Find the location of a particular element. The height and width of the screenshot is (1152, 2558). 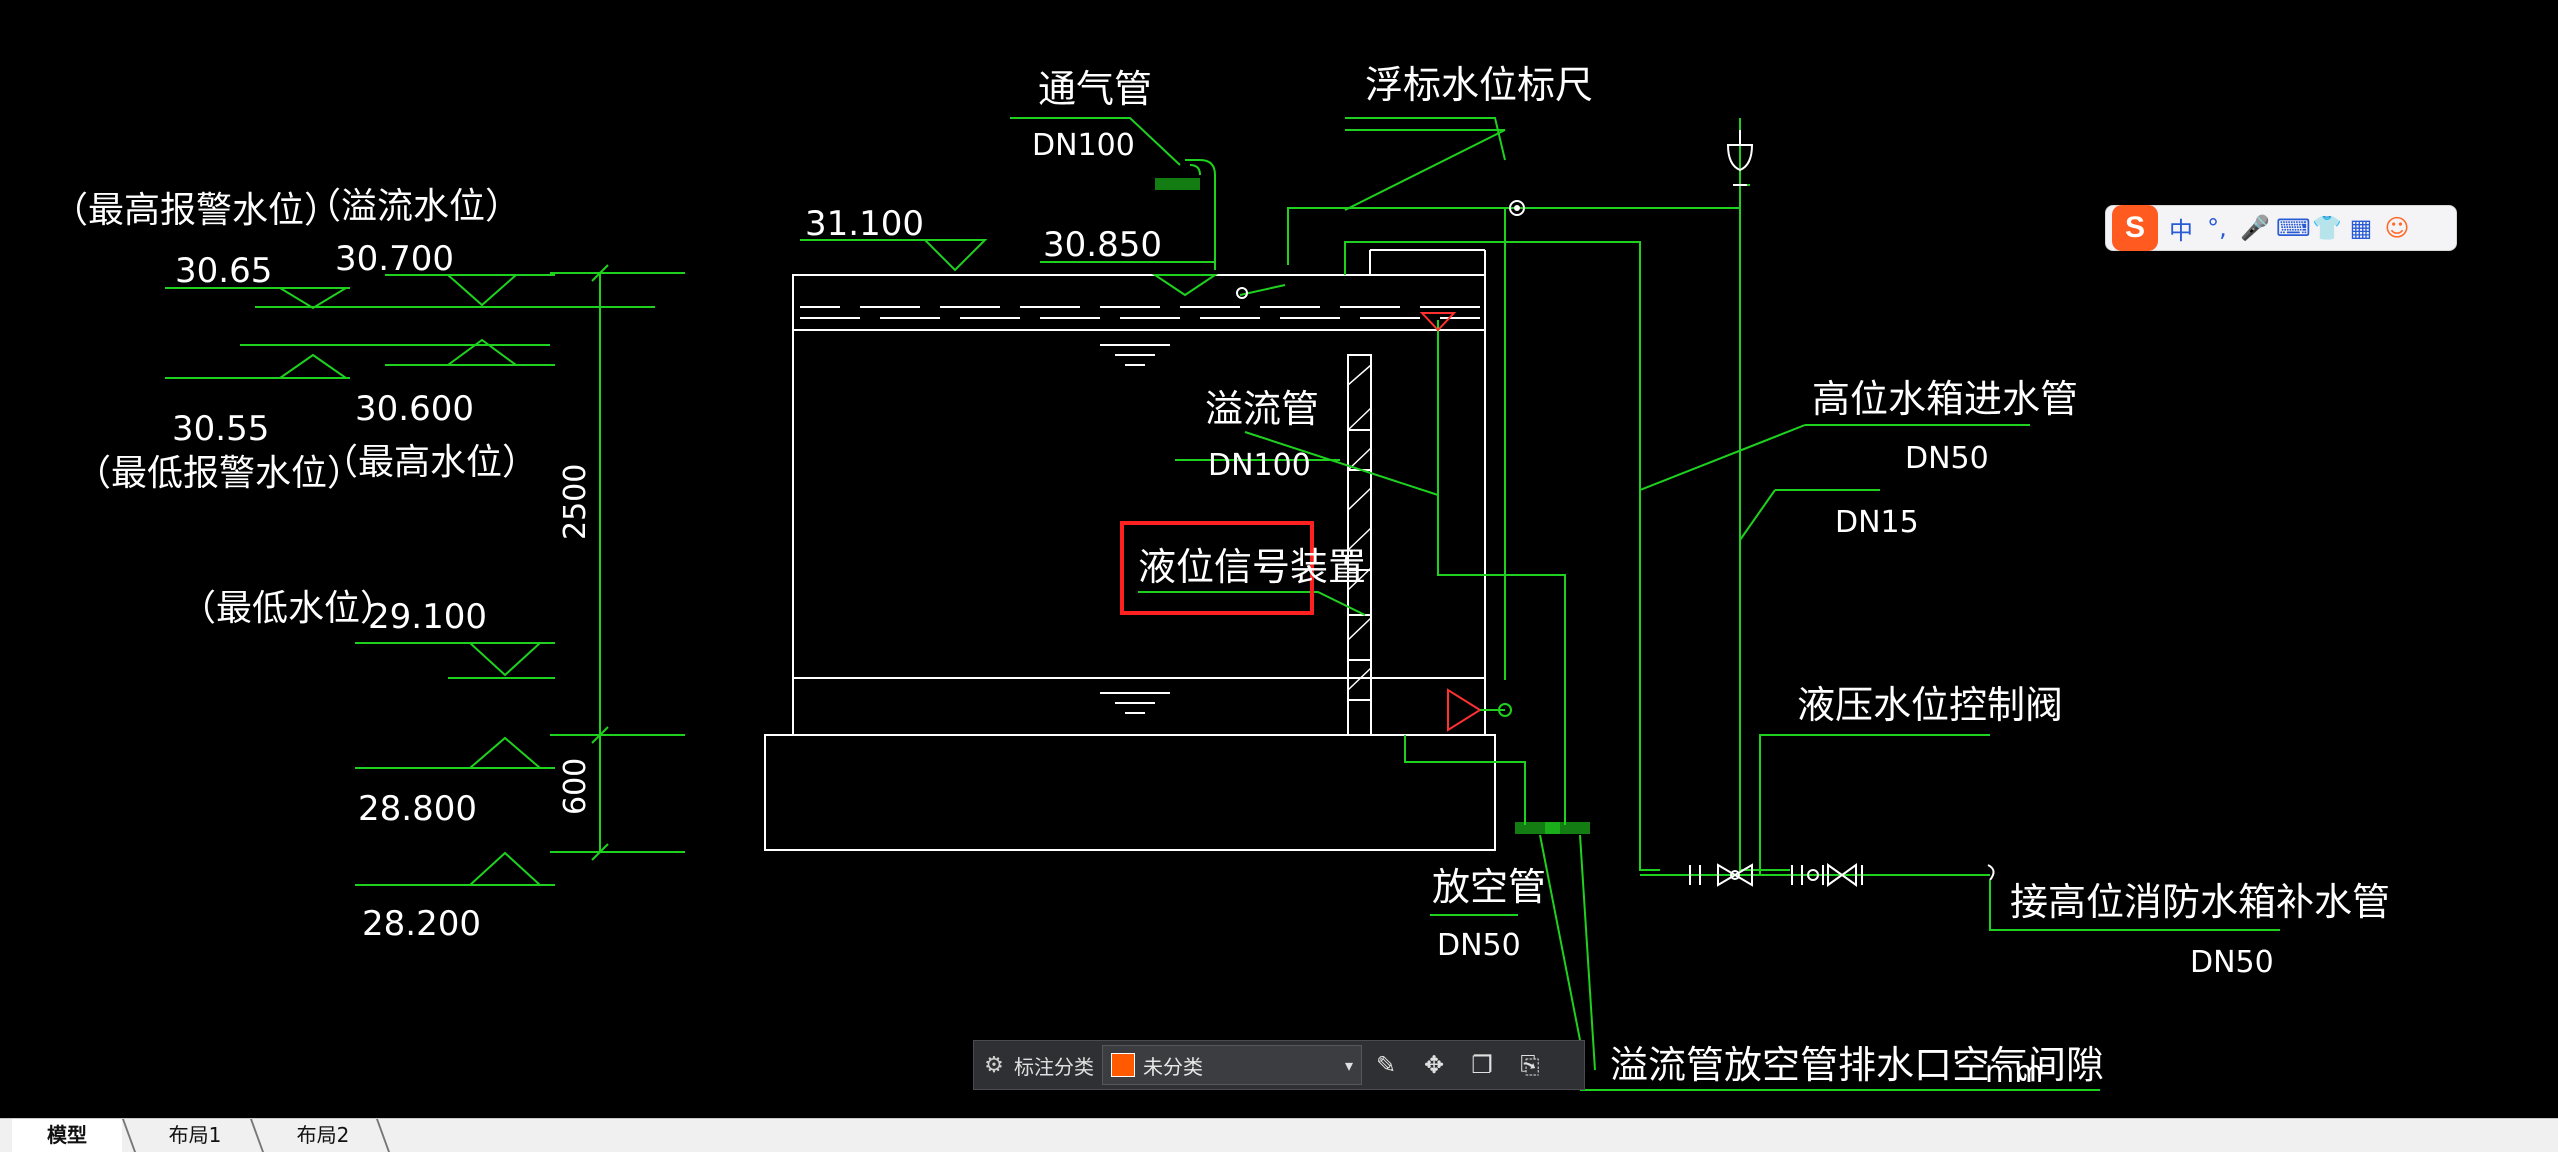

ime-toolbar: S 中 °, 🎤 ⌨ 👕 ▦ ☺ is located at coordinates (2281, 228).